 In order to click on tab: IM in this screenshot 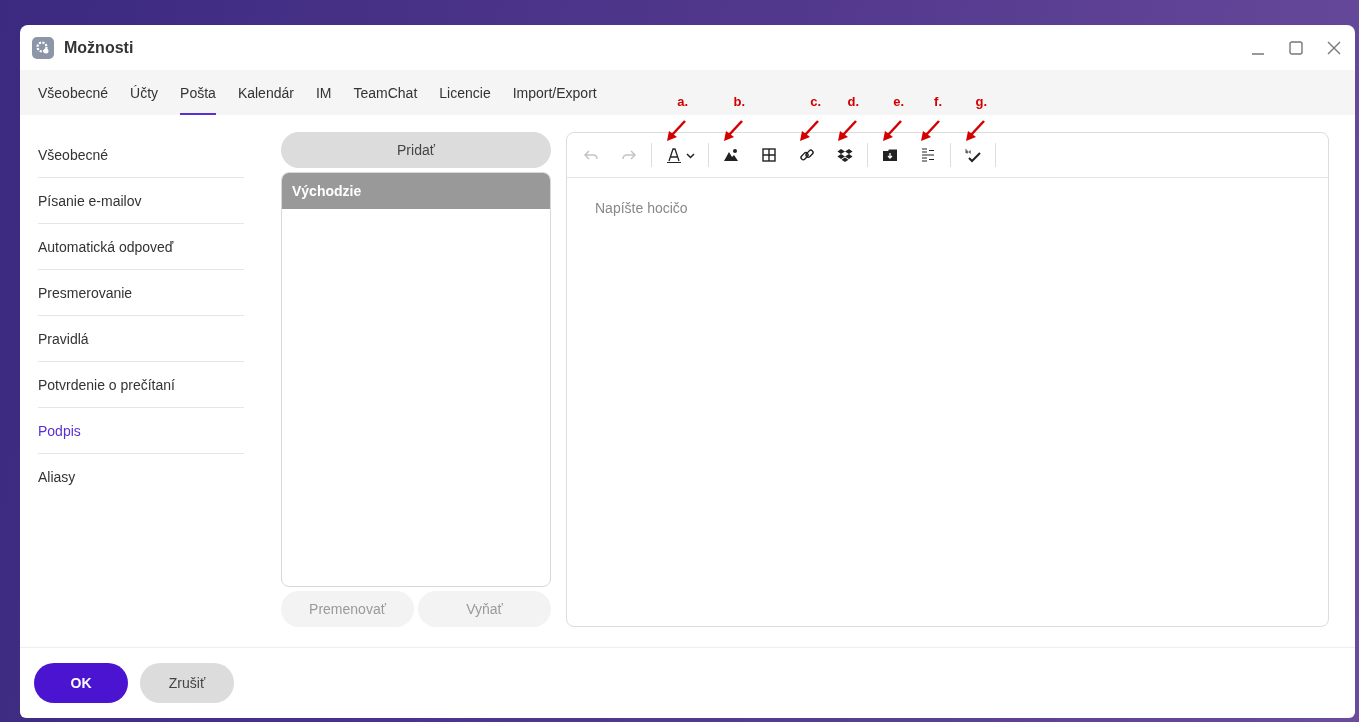, I will do `click(323, 92)`.